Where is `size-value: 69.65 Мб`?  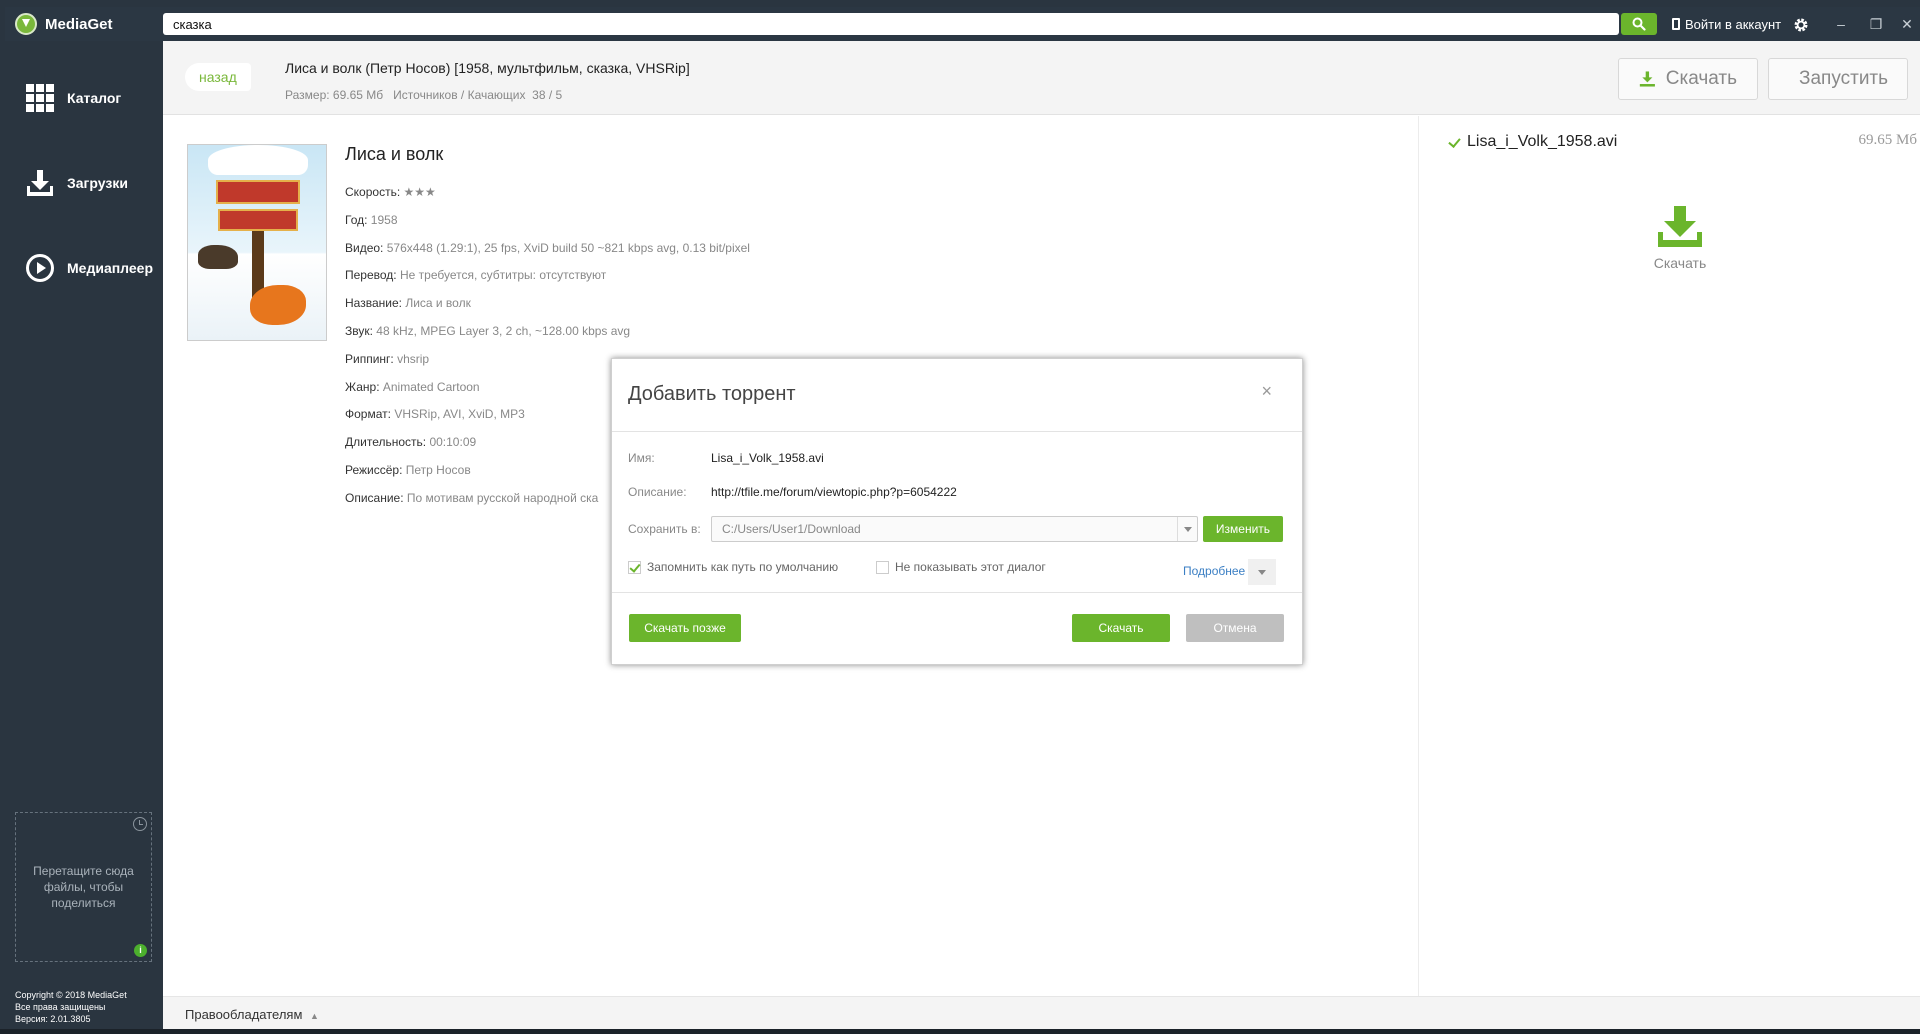 size-value: 69.65 Мб is located at coordinates (358, 95).